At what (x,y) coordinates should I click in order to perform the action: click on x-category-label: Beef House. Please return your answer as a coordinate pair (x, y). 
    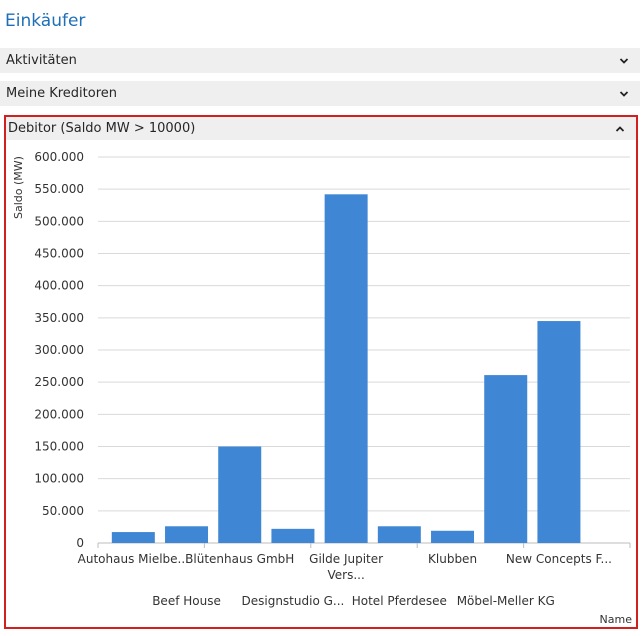
    Looking at the image, I should click on (186, 601).